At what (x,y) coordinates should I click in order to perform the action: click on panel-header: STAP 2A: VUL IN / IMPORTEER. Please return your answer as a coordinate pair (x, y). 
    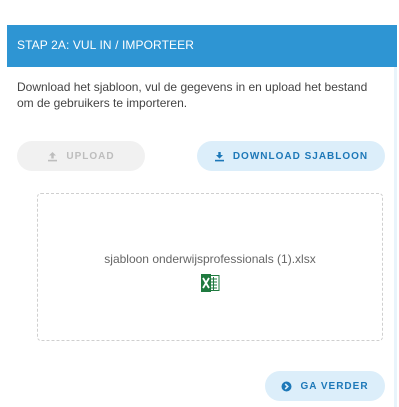
    Looking at the image, I should click on (202, 46).